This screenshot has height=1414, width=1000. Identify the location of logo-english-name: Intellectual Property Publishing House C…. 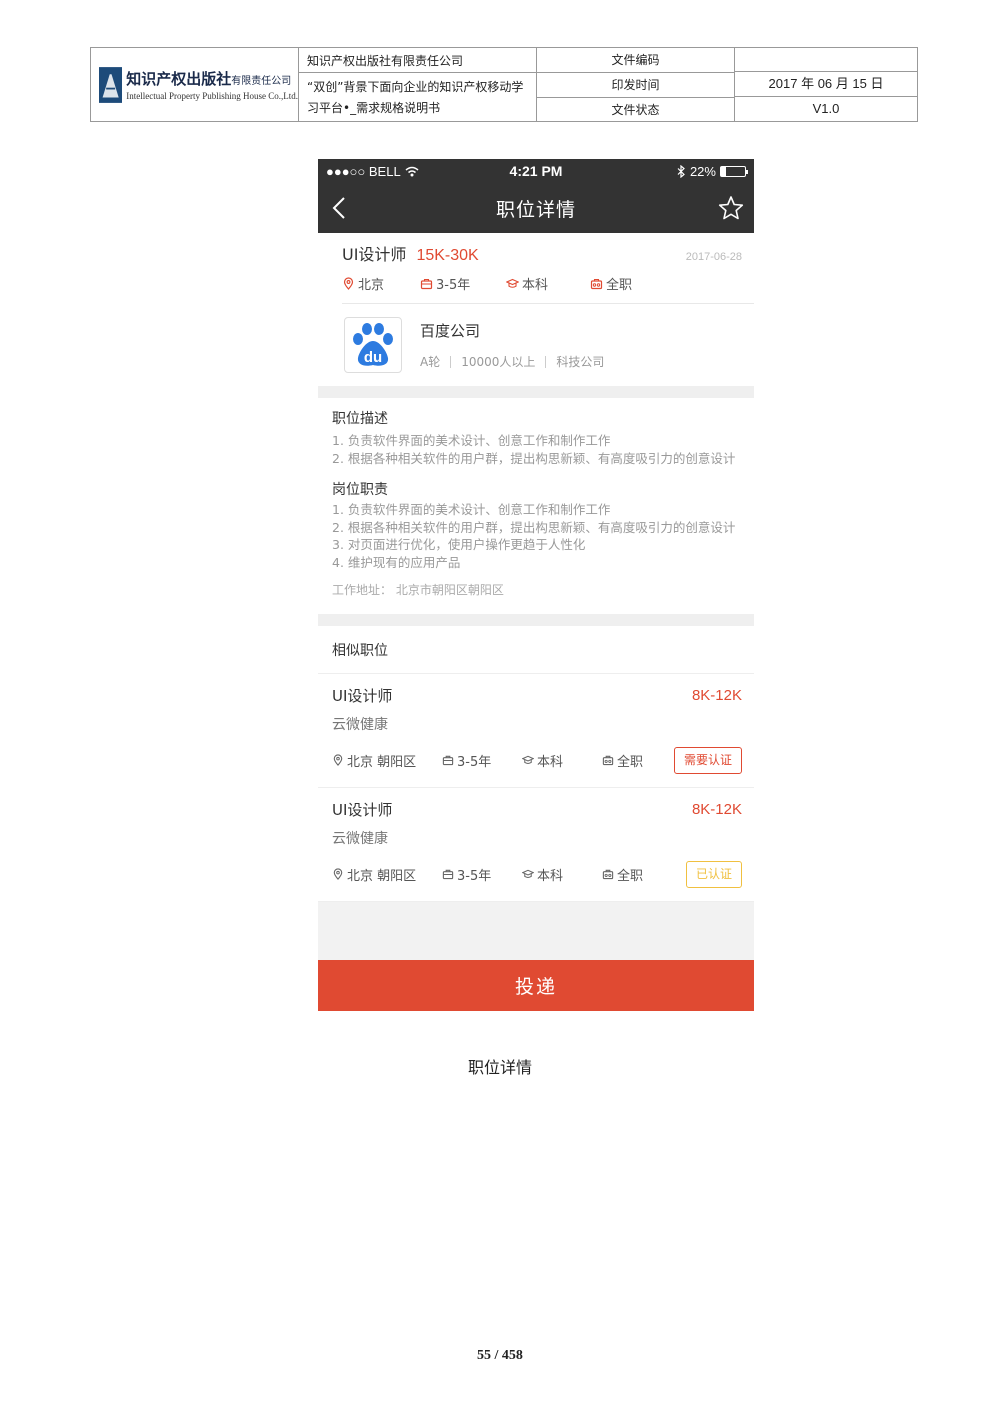
(212, 96).